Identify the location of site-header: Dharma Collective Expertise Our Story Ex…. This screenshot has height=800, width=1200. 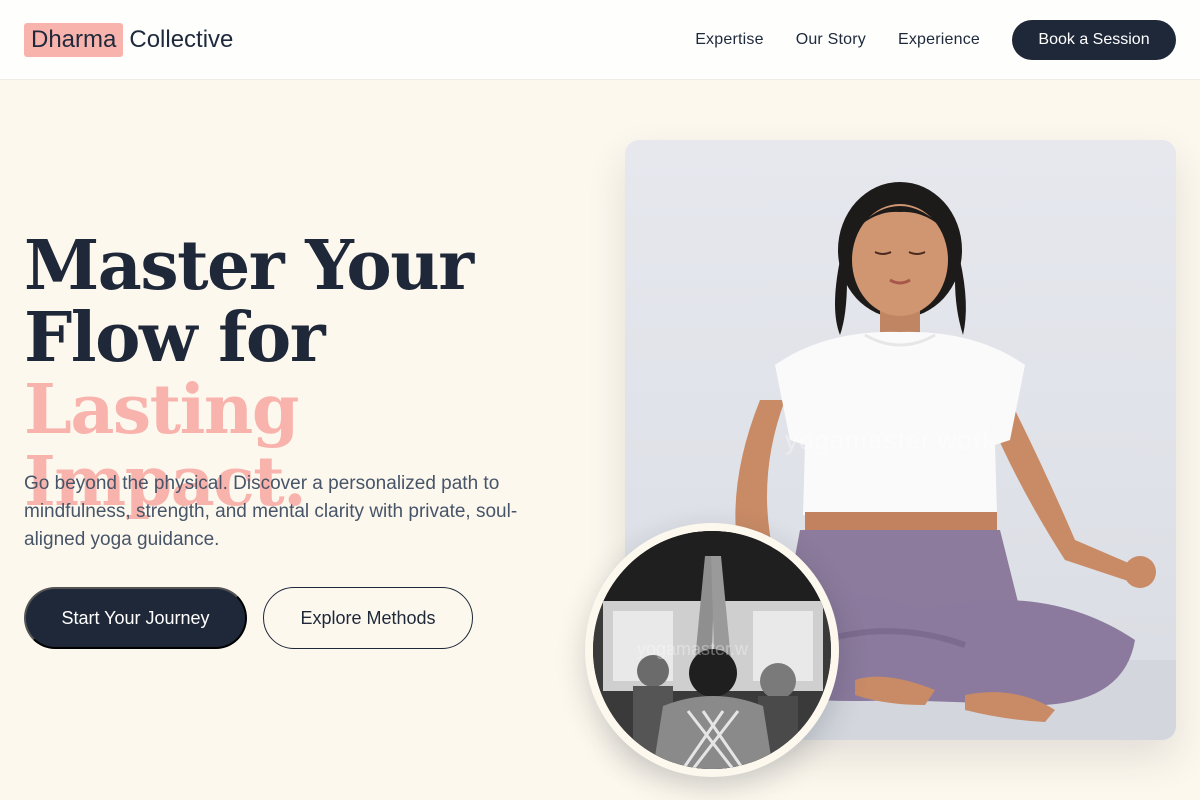
(600, 40).